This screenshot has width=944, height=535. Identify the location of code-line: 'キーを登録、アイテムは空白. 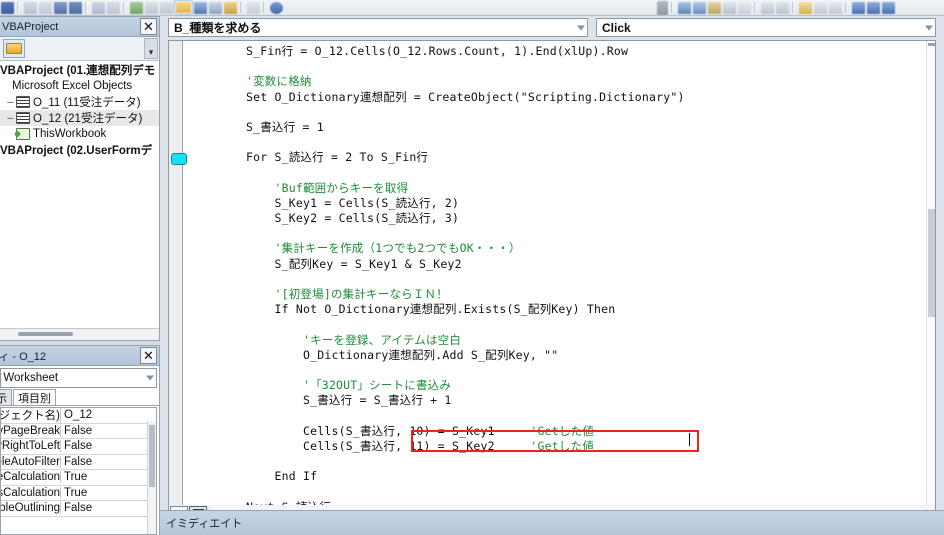
(557, 340).